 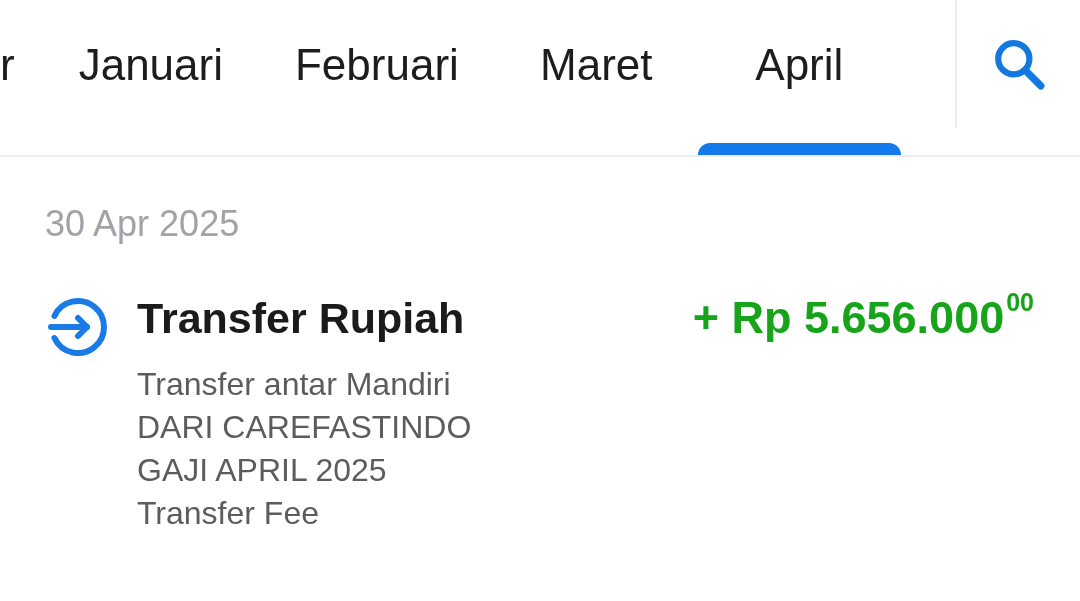 I want to click on month-tab: r, so click(x=21, y=77).